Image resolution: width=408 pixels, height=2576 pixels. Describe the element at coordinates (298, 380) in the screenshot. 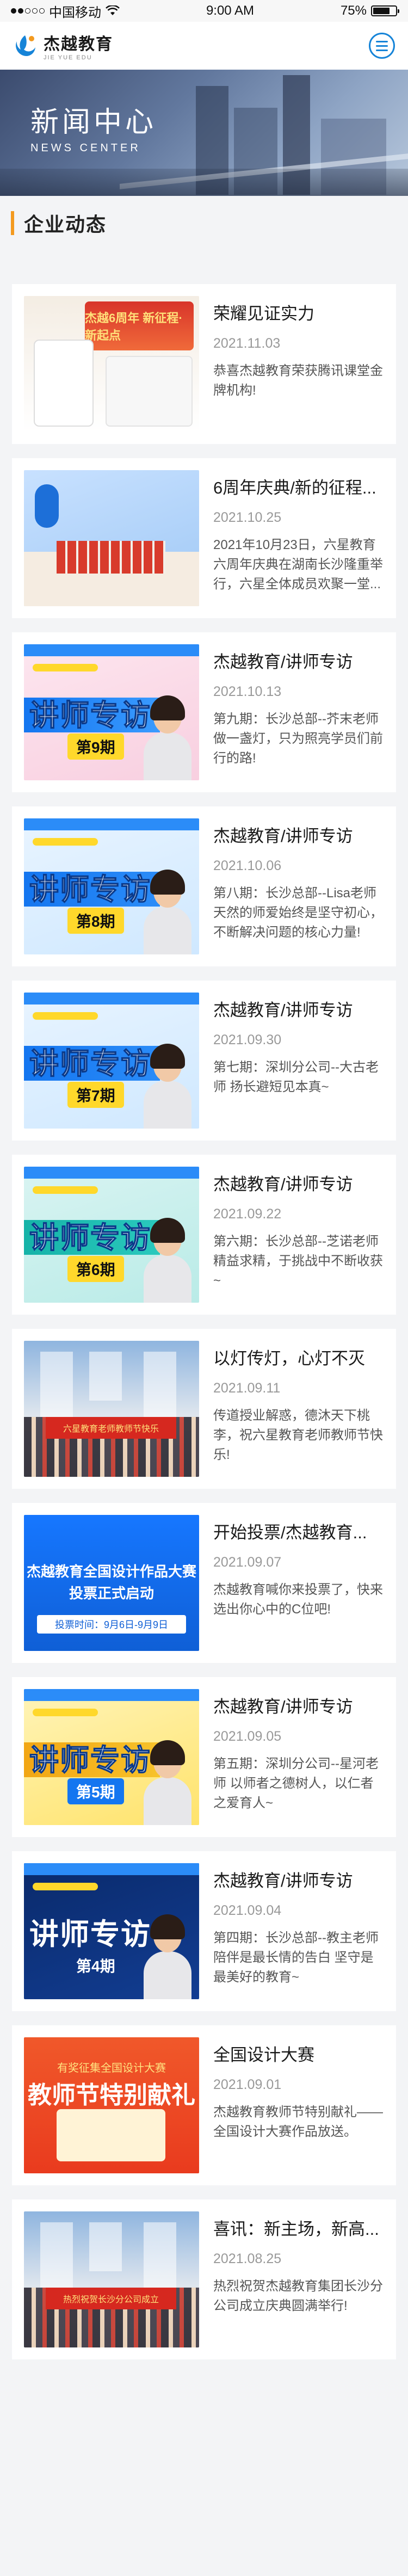

I see `news-summary: 恭喜杰越教育荣获腾讯课堂金牌机构!` at that location.